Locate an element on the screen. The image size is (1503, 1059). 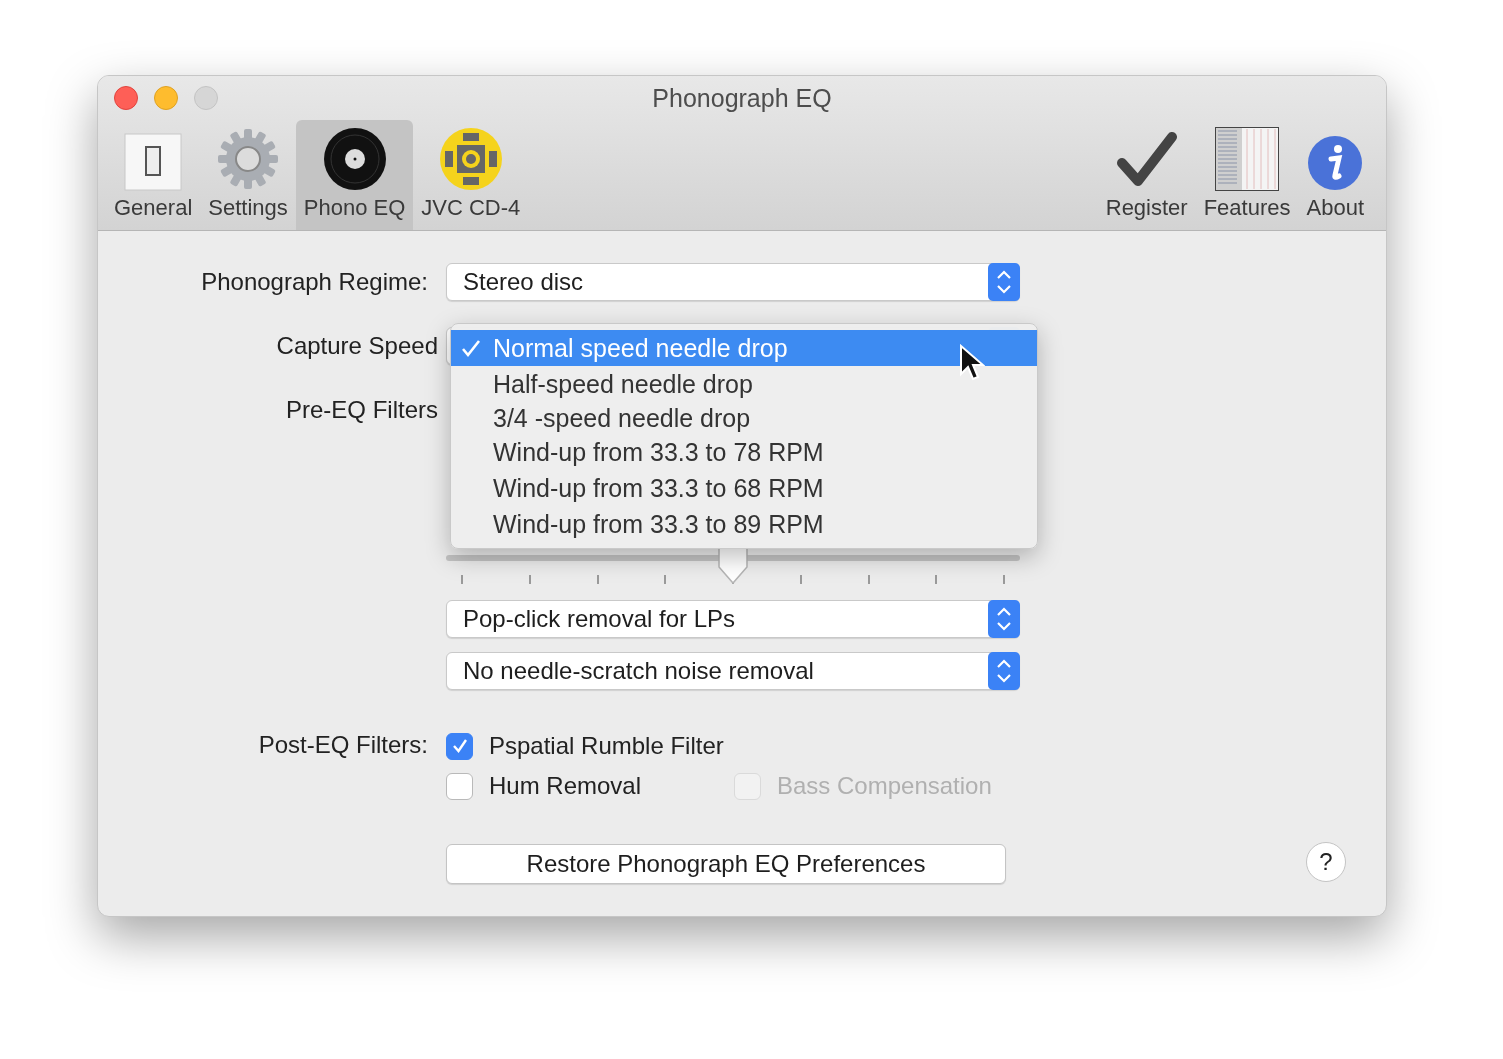
info-icon is located at coordinates (1335, 163).